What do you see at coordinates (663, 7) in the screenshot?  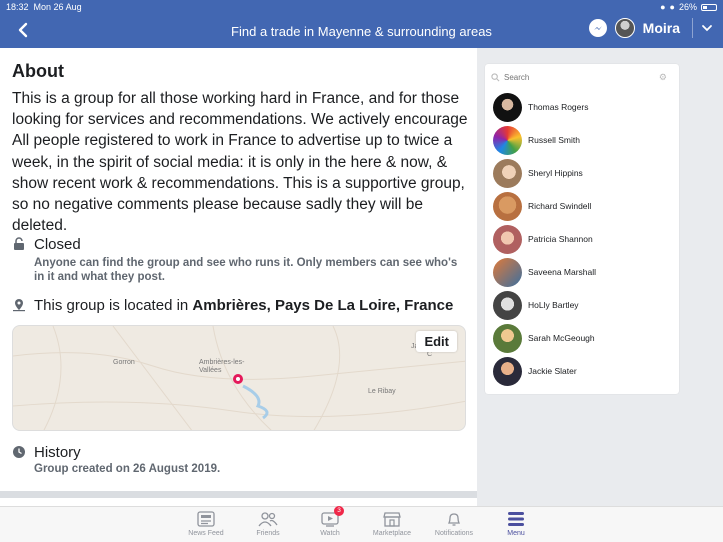 I see `wifi-icon: ●` at bounding box center [663, 7].